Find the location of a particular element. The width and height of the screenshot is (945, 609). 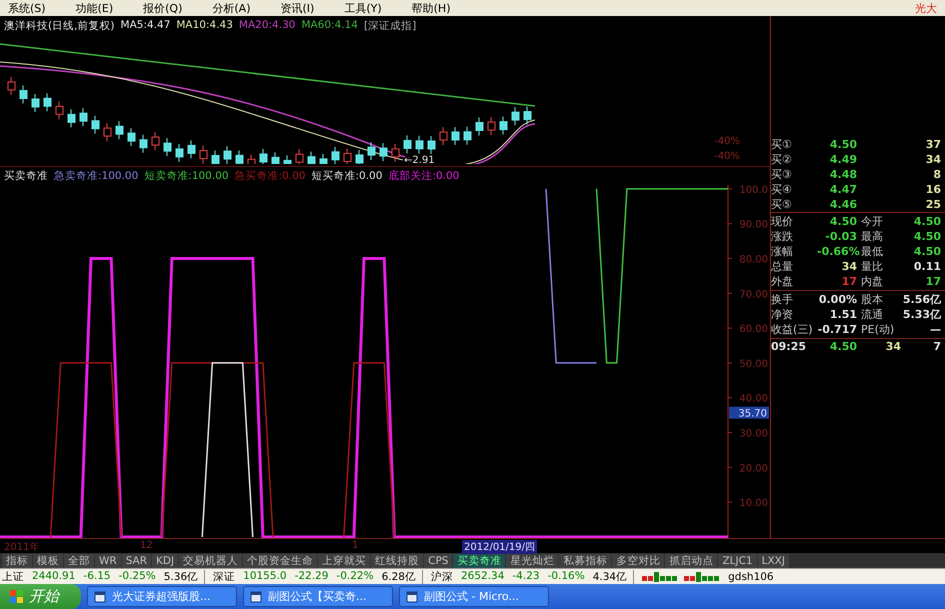

indicator-tab: 买卖奇准 is located at coordinates (479, 561).